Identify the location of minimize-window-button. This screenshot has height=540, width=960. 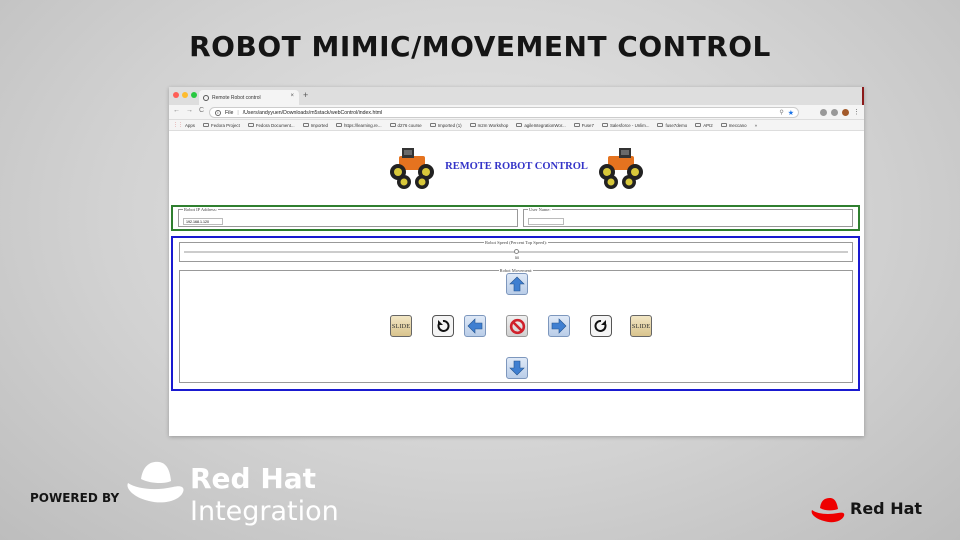
(185, 95).